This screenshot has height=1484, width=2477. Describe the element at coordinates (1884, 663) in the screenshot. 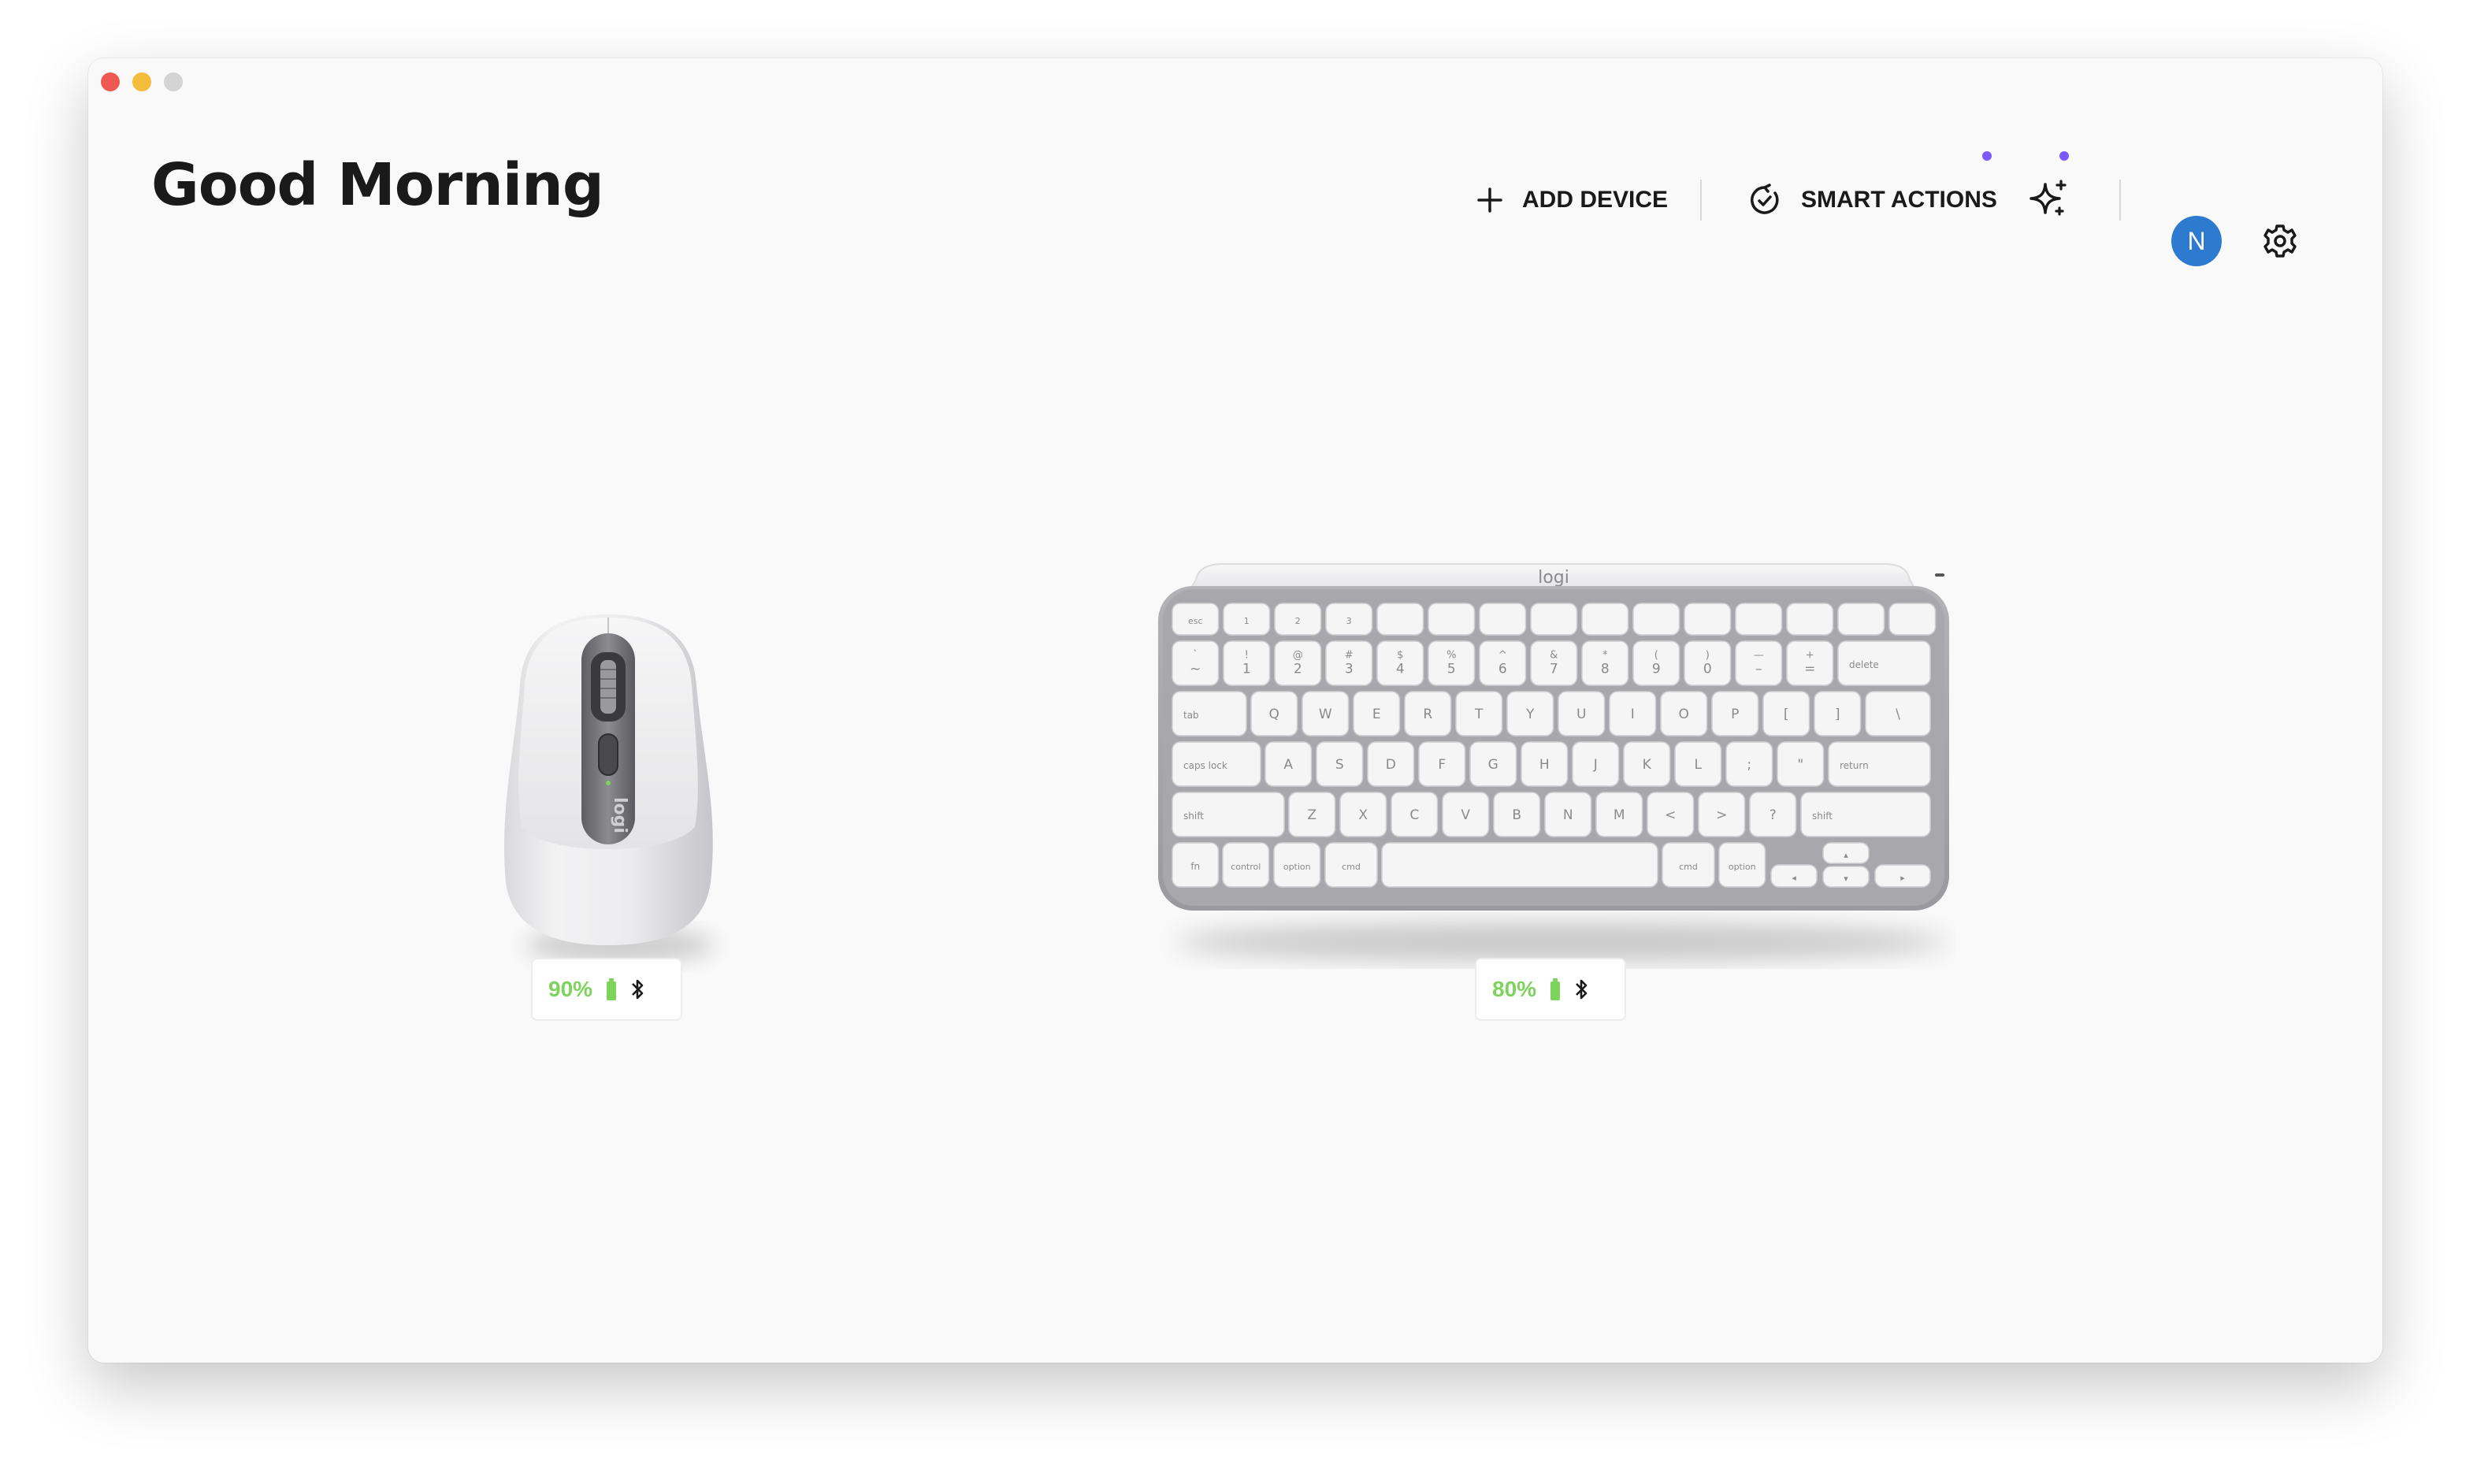

I see `keyboard-key: delete` at that location.